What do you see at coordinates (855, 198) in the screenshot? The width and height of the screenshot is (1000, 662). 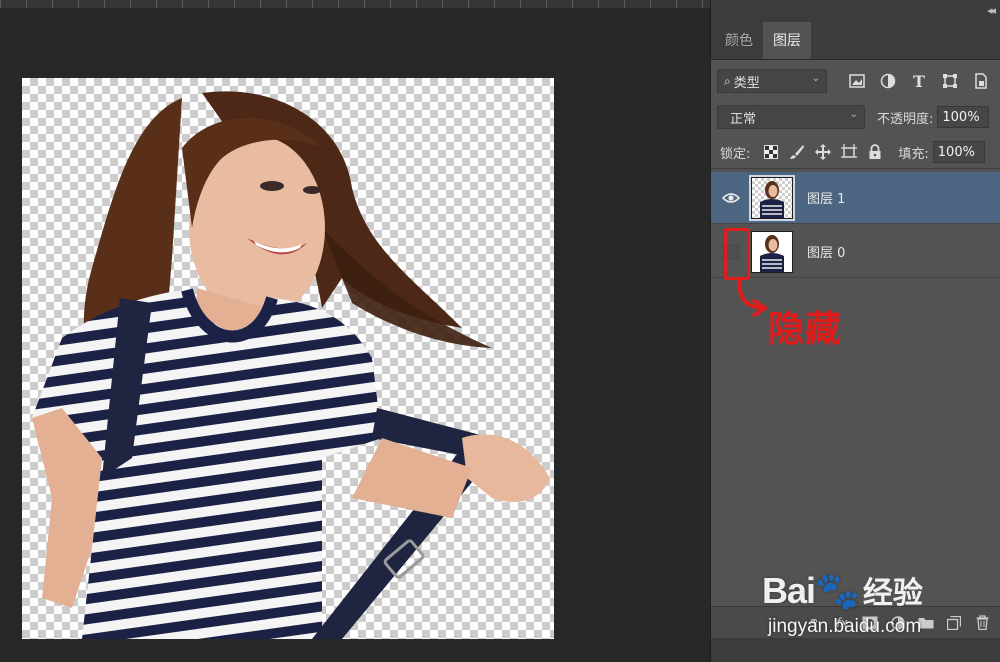 I see `layer-row-1: 图层 1` at bounding box center [855, 198].